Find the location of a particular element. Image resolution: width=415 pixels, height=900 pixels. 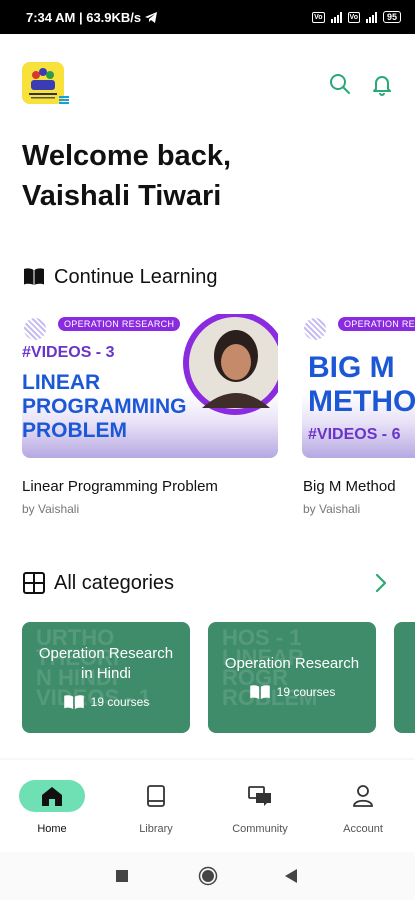

system-navigation-bar is located at coordinates (207, 876).